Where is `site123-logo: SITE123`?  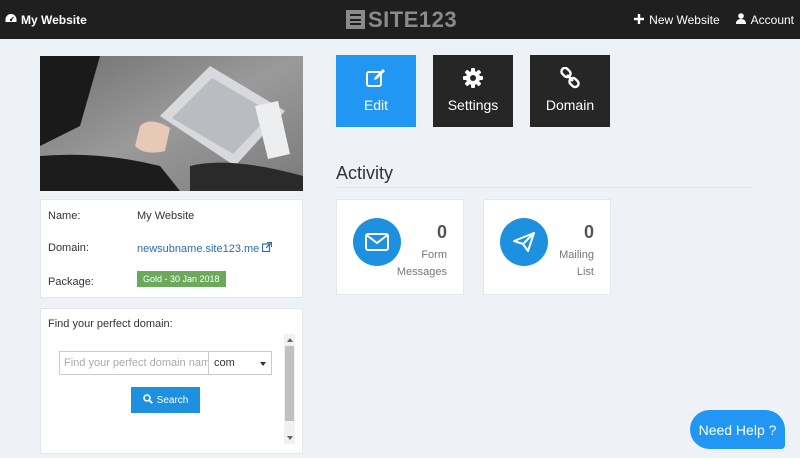 site123-logo: SITE123 is located at coordinates (402, 19).